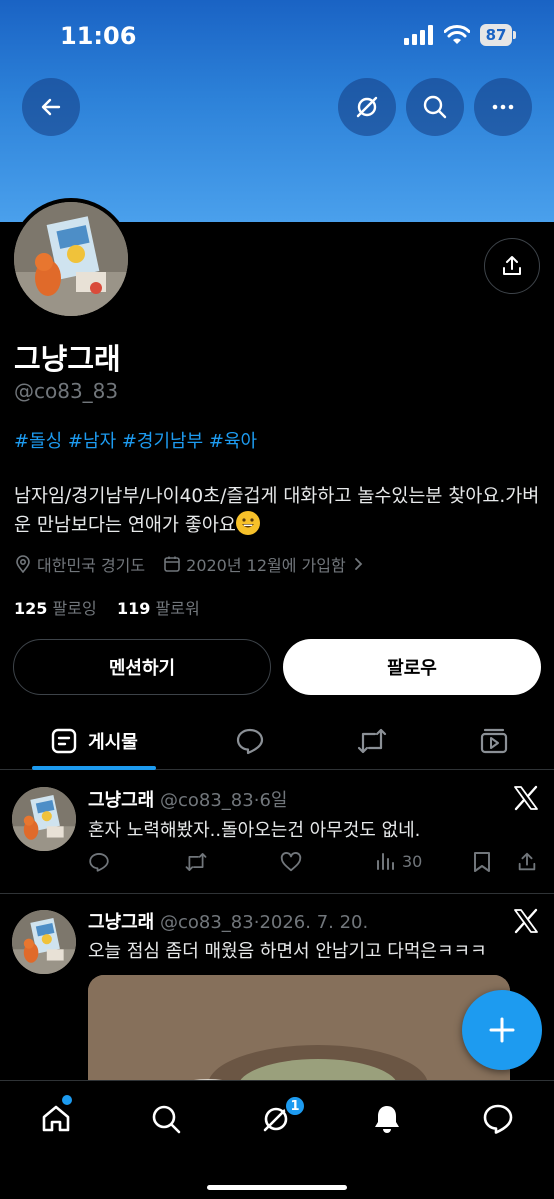  What do you see at coordinates (113, 742) in the screenshot?
I see `tab-posts-label: 게시물` at bounding box center [113, 742].